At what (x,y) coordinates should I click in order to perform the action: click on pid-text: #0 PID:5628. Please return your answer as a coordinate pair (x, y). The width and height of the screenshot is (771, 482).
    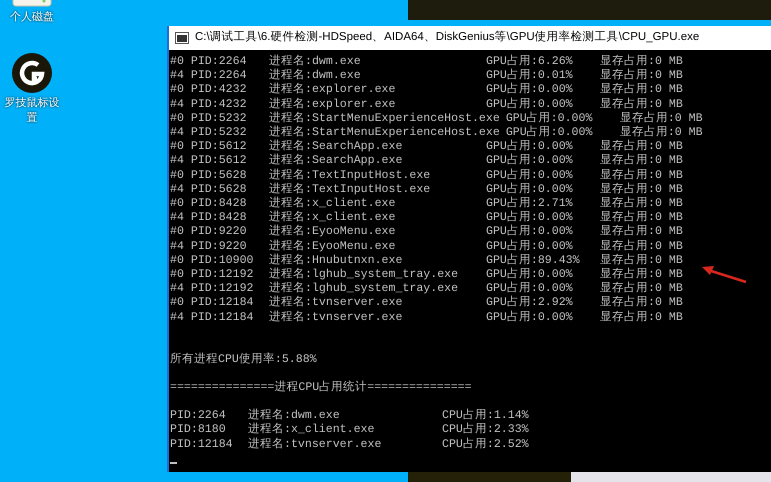
    Looking at the image, I should click on (209, 175).